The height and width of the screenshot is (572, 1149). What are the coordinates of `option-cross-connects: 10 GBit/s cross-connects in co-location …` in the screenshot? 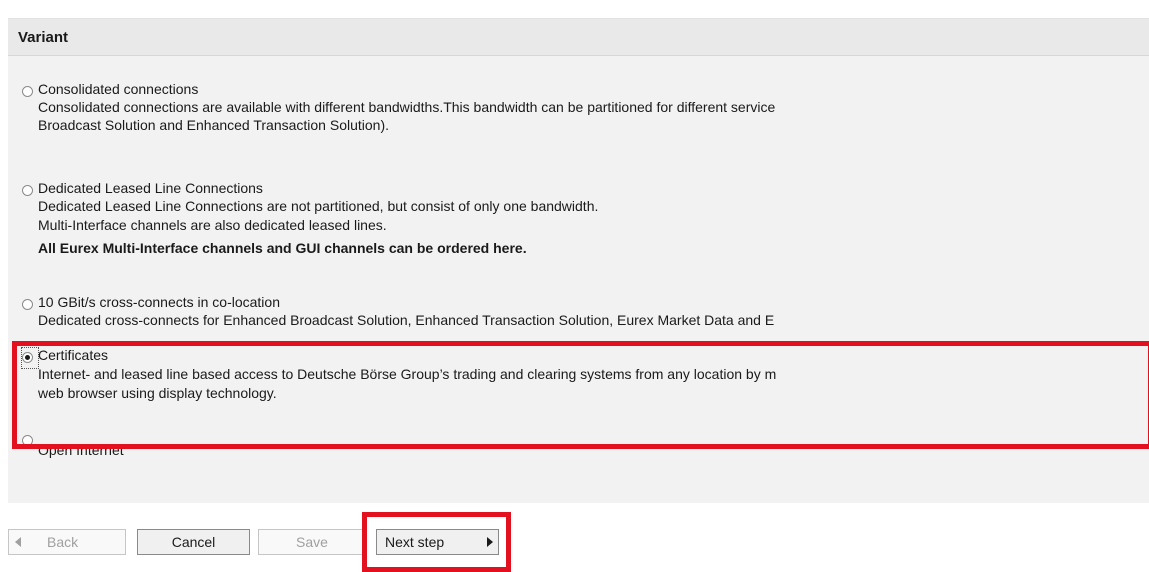 It's located at (578, 316).